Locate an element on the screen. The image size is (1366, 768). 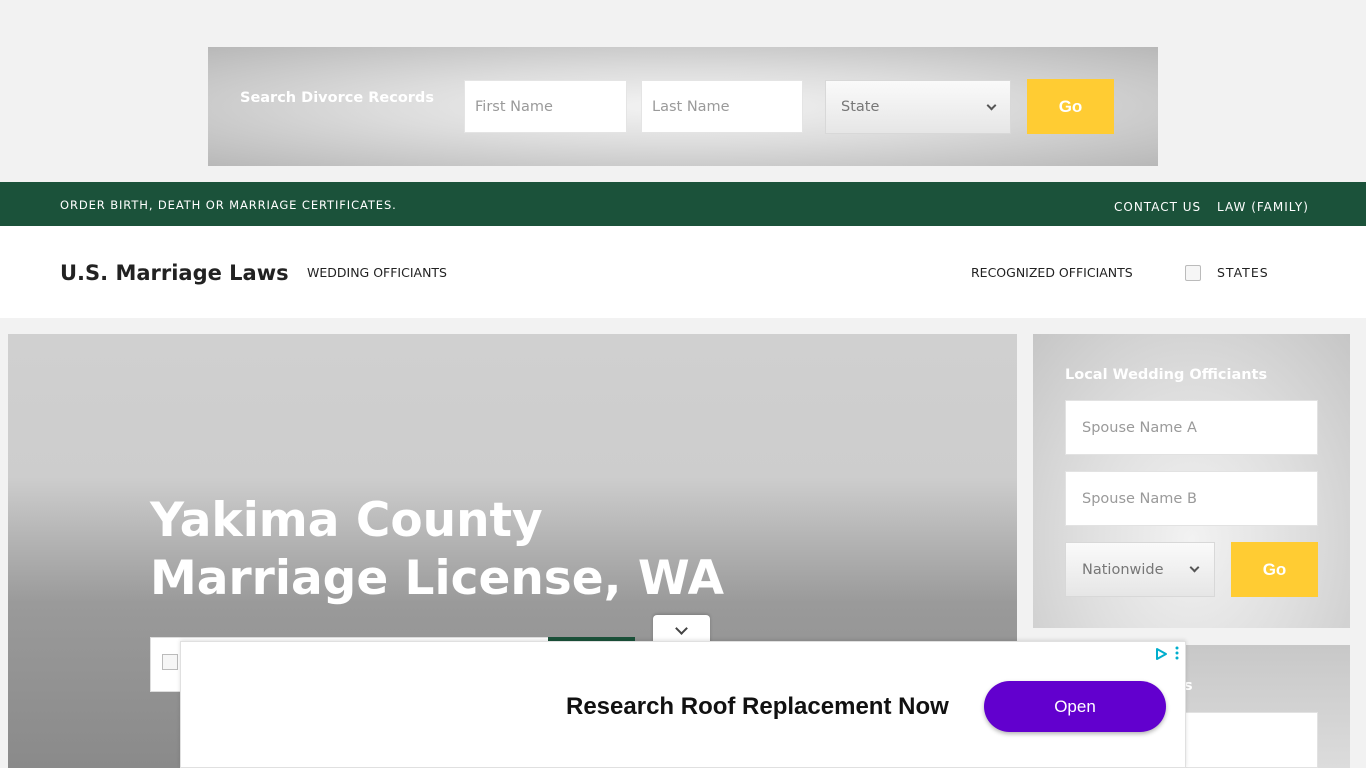
last-name-input is located at coordinates (722, 106).